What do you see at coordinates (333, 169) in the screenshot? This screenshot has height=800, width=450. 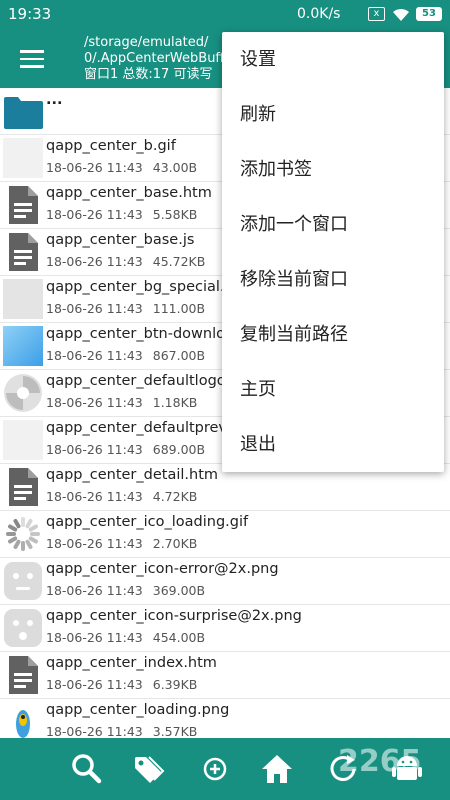 I see `menu-item-add-bookmark: 添加书签` at bounding box center [333, 169].